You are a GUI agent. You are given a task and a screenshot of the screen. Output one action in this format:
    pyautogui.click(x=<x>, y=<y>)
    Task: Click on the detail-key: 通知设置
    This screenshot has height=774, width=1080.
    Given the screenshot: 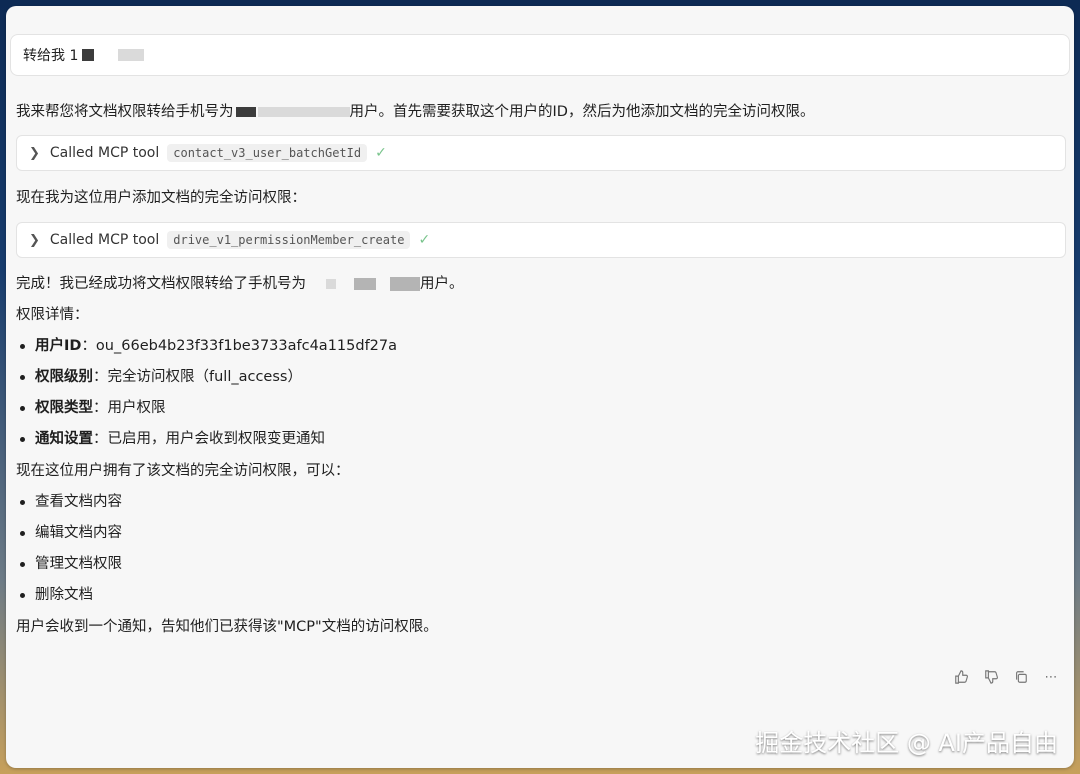 What is the action you would take?
    pyautogui.click(x=64, y=439)
    